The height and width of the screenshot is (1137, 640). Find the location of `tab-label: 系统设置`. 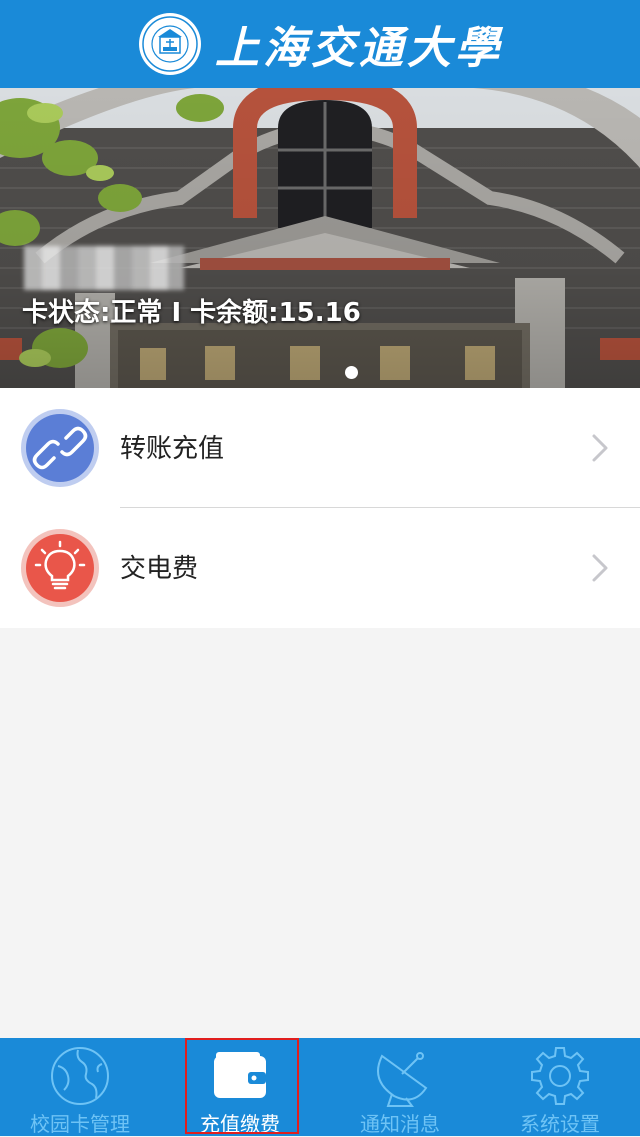

tab-label: 系统设置 is located at coordinates (560, 1124).